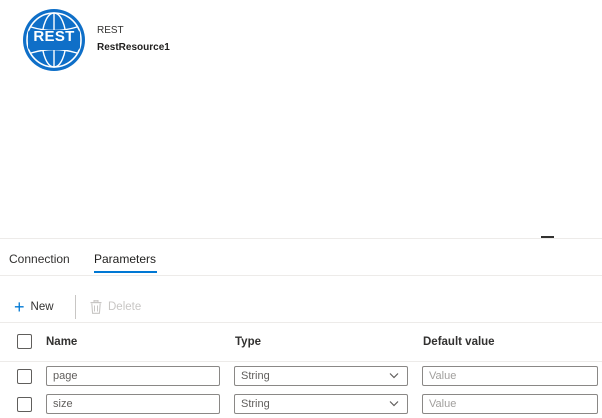  Describe the element at coordinates (39, 259) in the screenshot. I see `tab-connection: Connection` at that location.